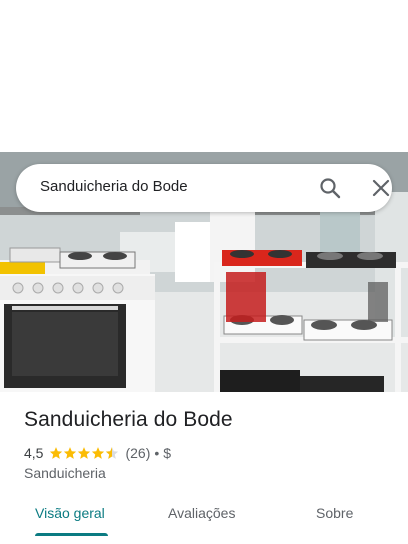 This screenshot has width=408, height=544. Describe the element at coordinates (137, 453) in the screenshot. I see `review-count: (26)` at that location.